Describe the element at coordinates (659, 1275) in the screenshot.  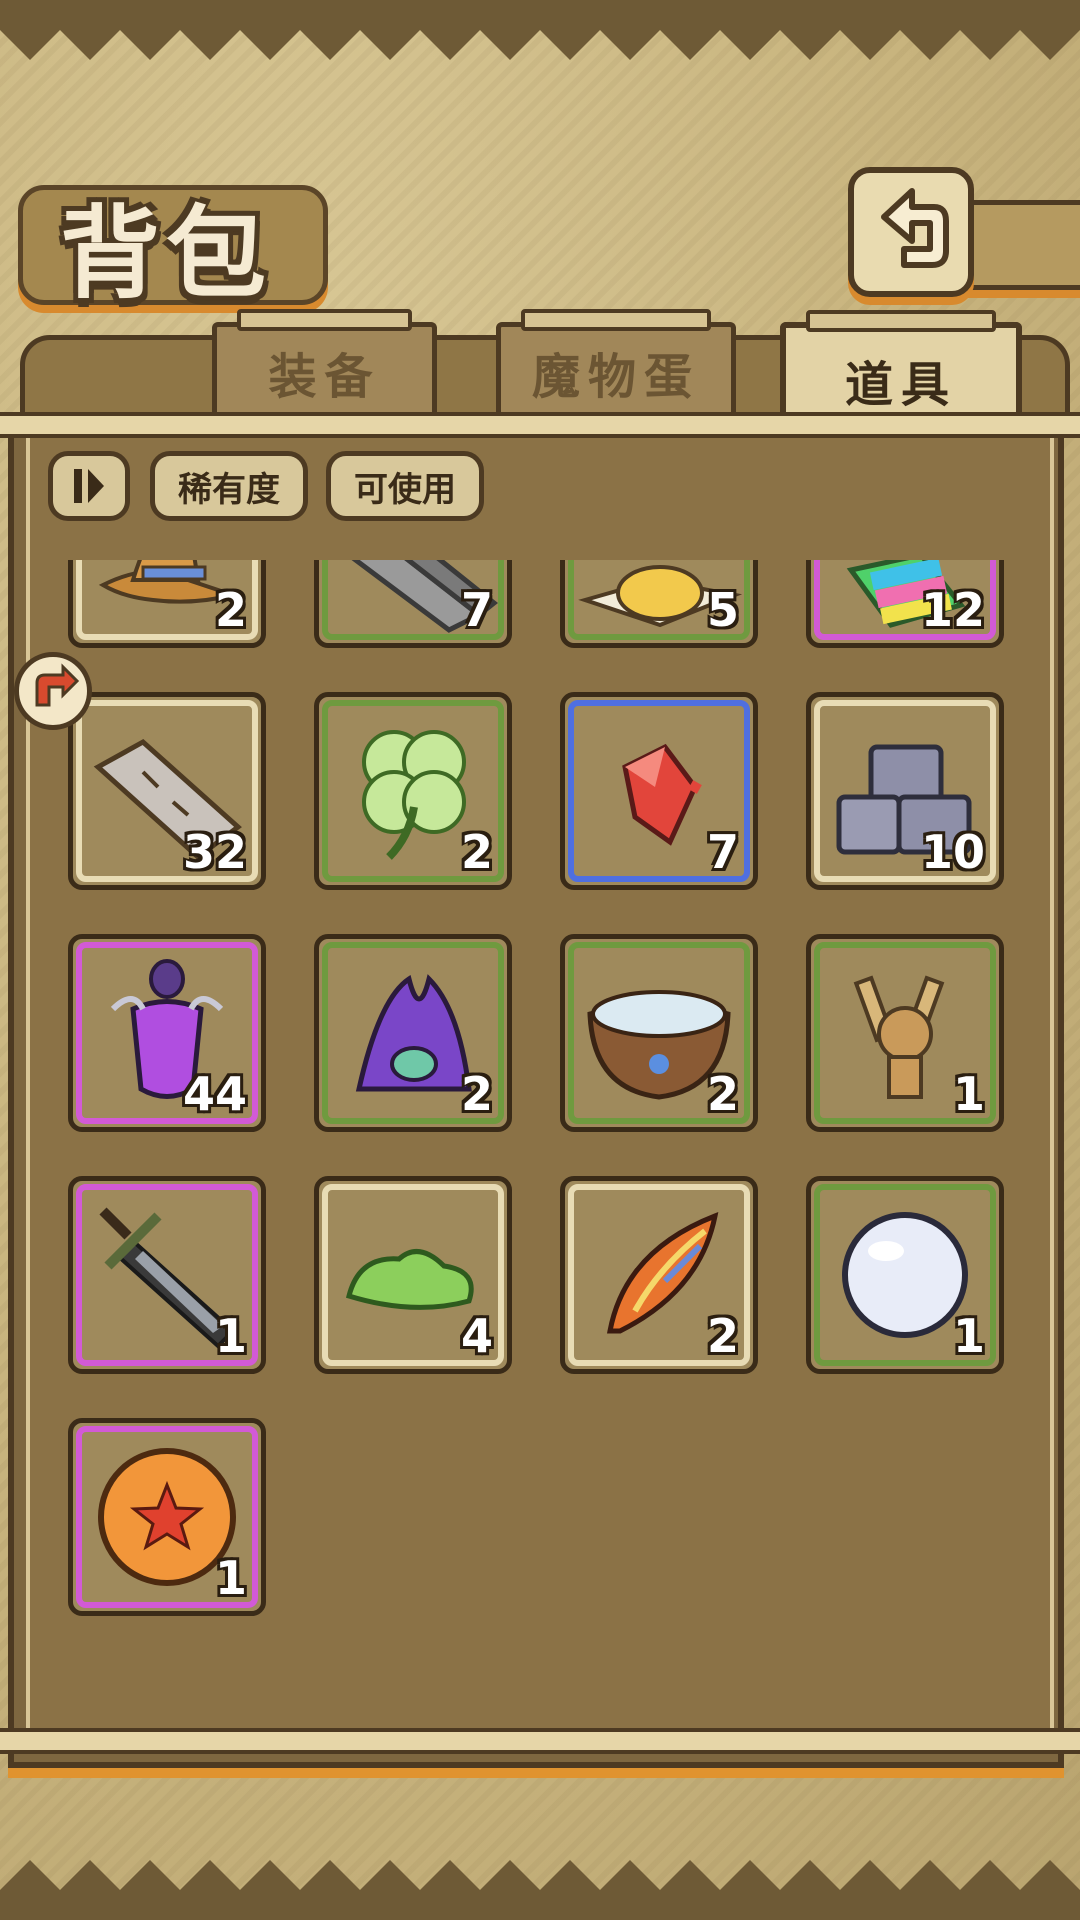
I see `item-slot-fire-feather: 2` at that location.